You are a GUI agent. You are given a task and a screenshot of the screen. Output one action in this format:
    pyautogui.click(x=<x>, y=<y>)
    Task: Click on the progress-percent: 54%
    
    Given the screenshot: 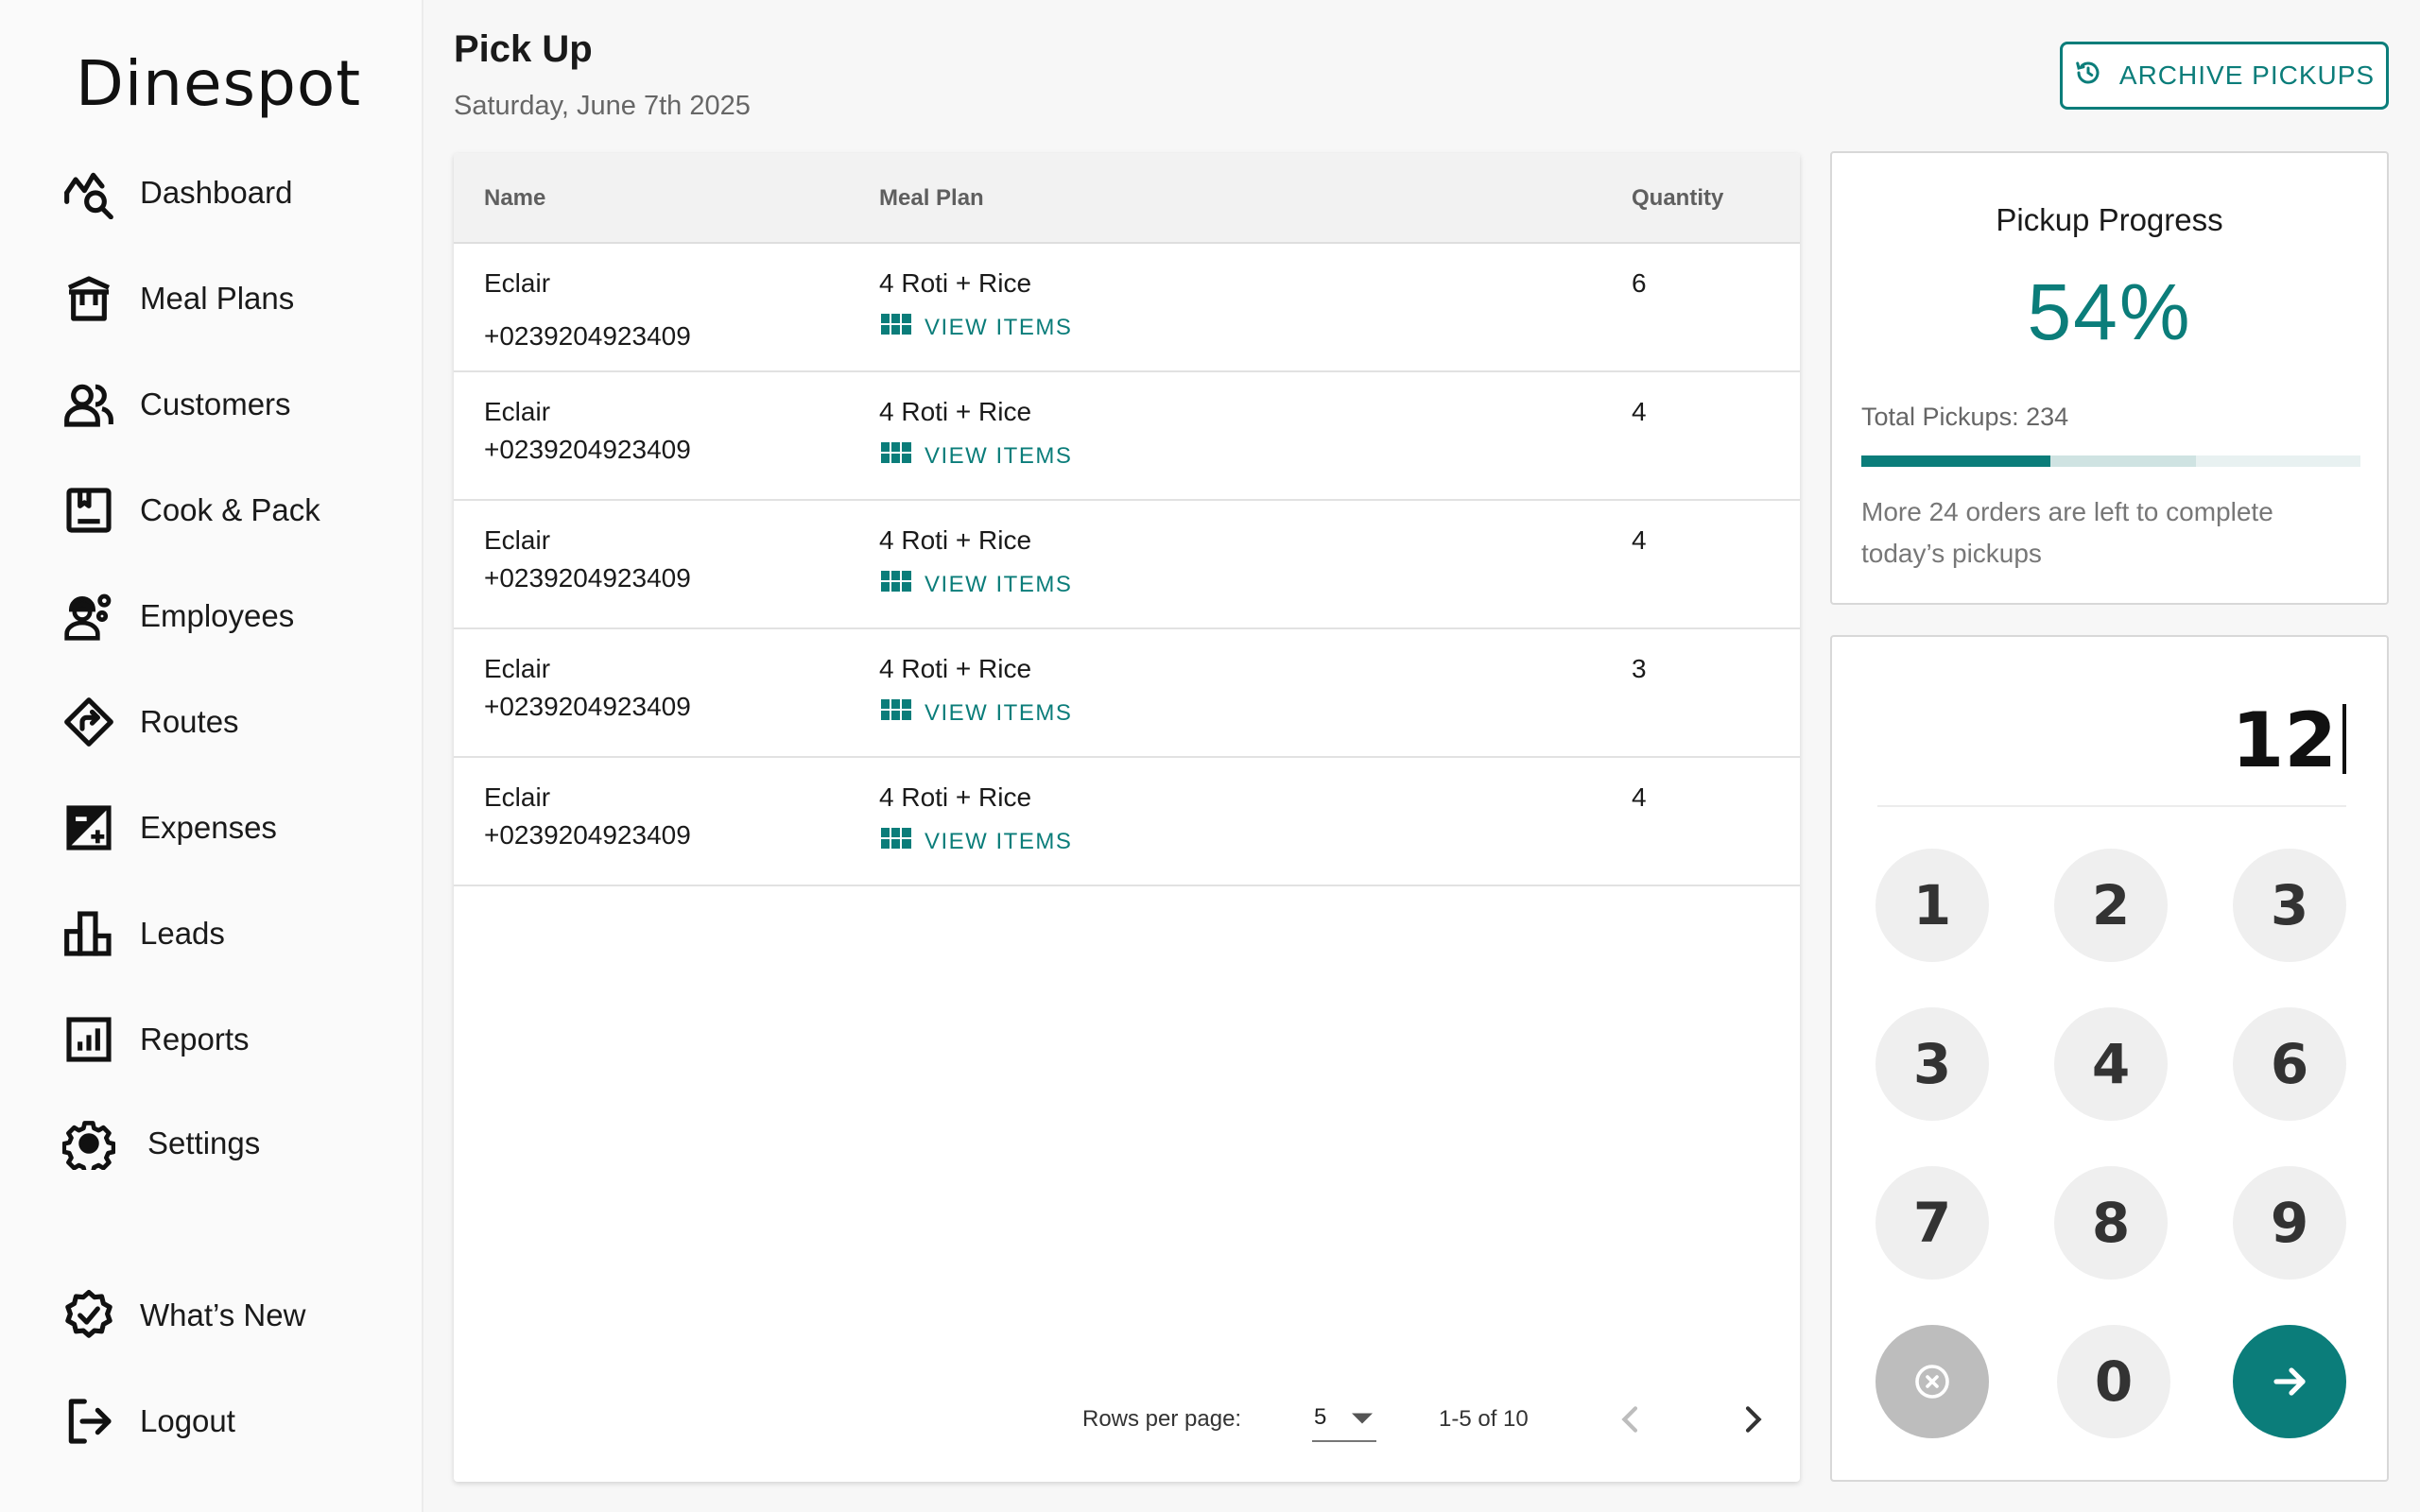 What is the action you would take?
    pyautogui.click(x=2110, y=311)
    